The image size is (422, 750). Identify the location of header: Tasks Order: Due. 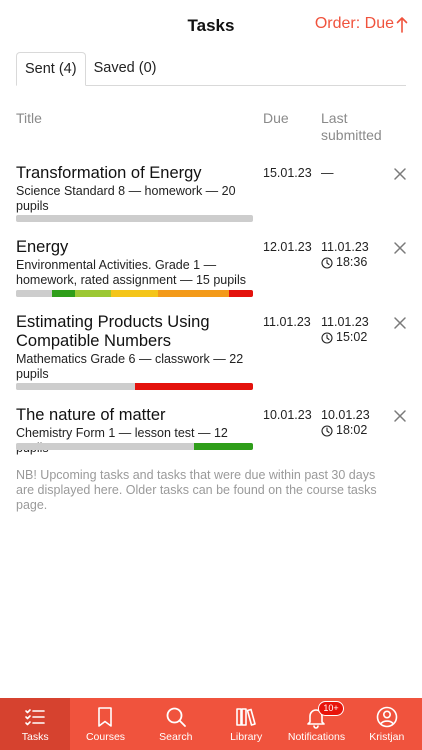
(211, 26).